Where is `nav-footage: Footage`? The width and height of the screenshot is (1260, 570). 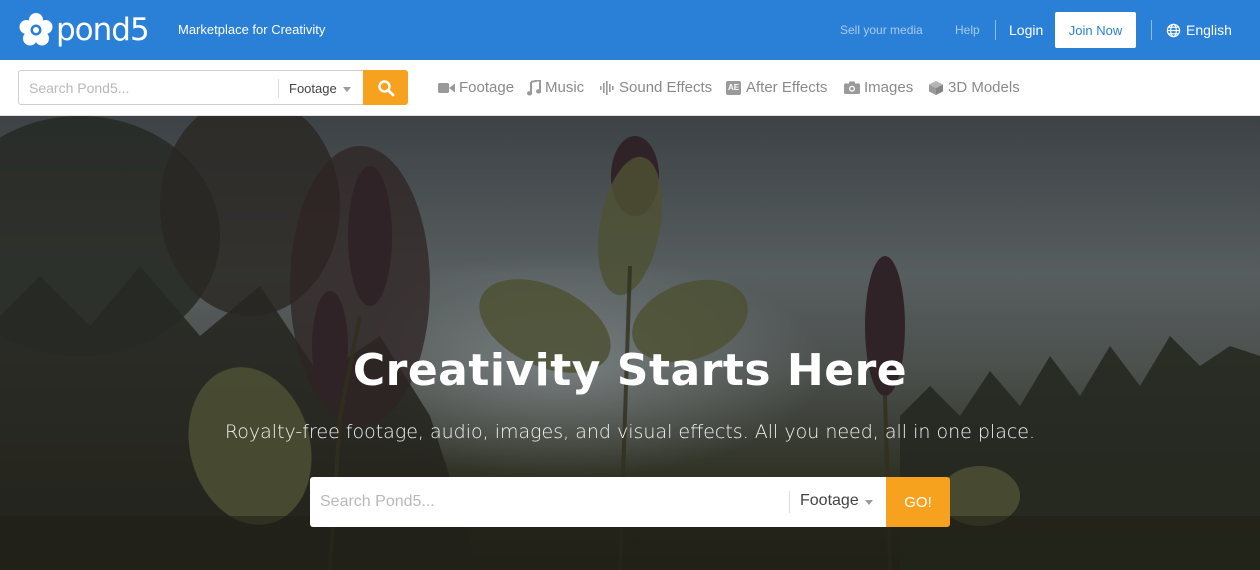 nav-footage: Footage is located at coordinates (476, 87).